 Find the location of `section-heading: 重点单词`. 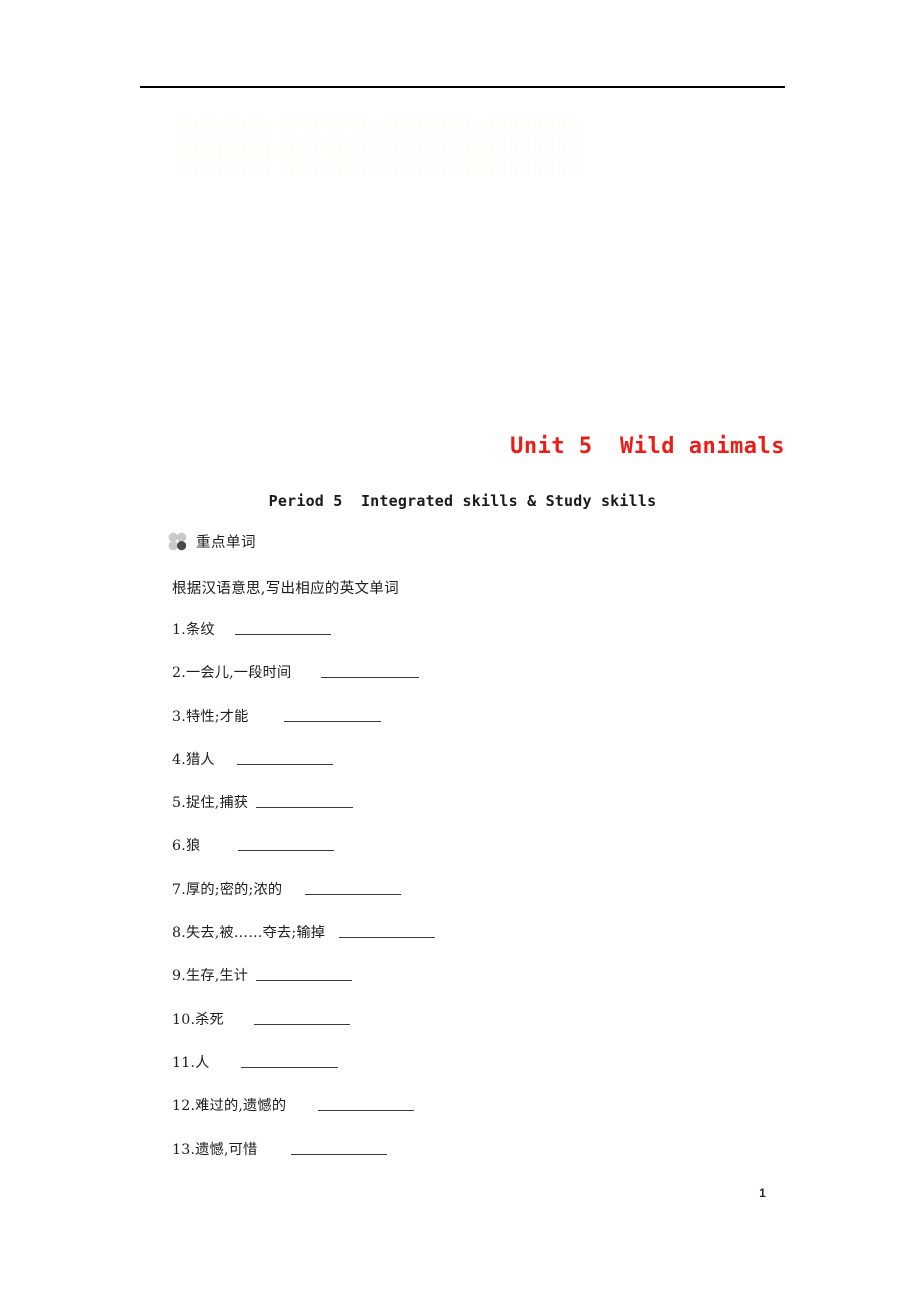

section-heading: 重点单词 is located at coordinates (212, 541).